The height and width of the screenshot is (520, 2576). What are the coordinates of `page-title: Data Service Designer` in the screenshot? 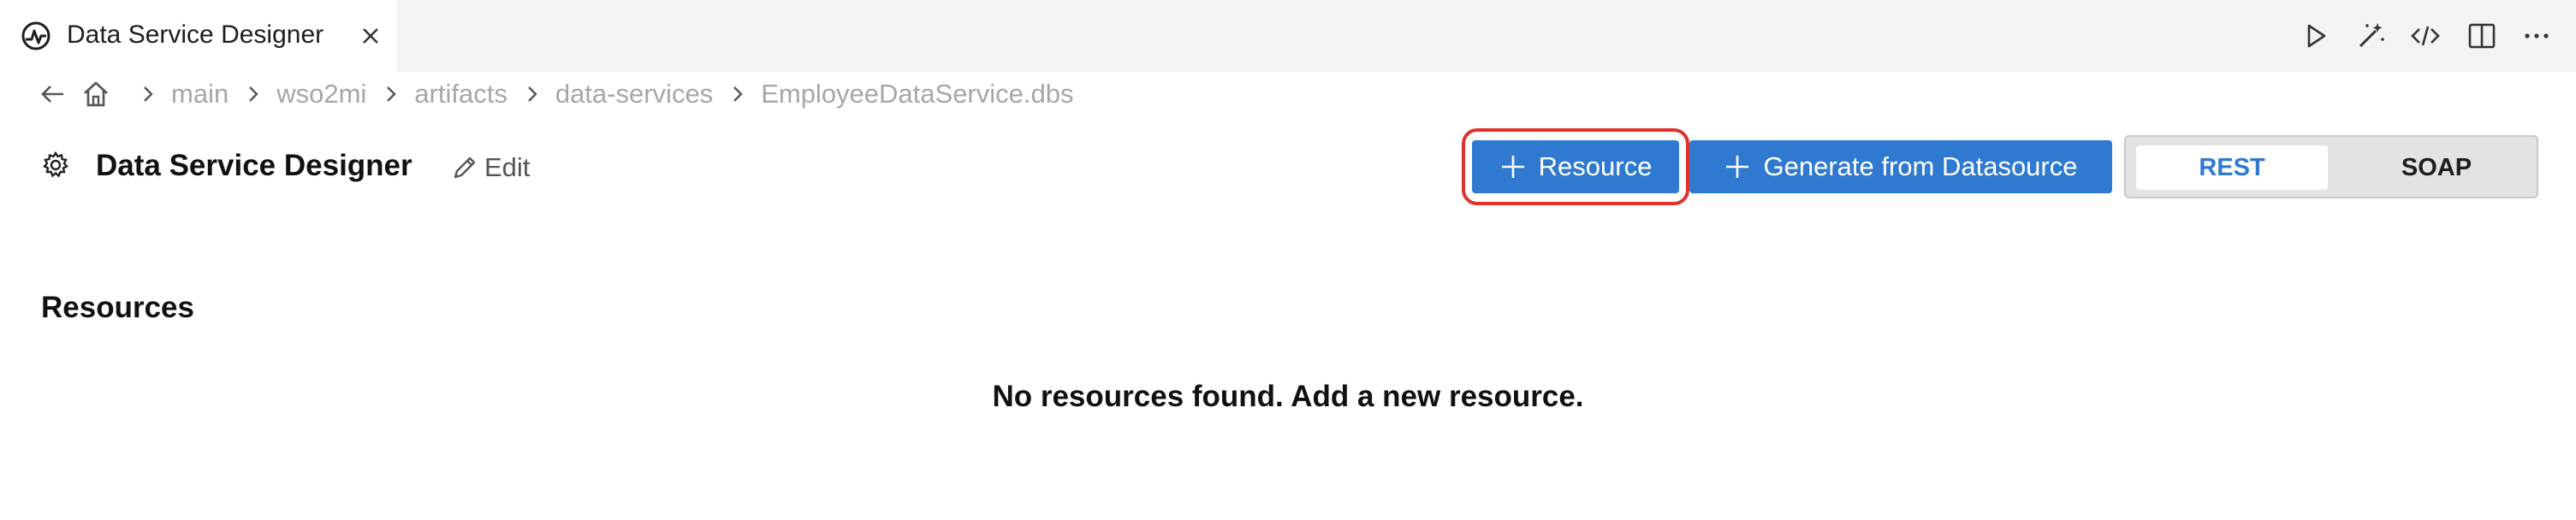 It's located at (254, 165).